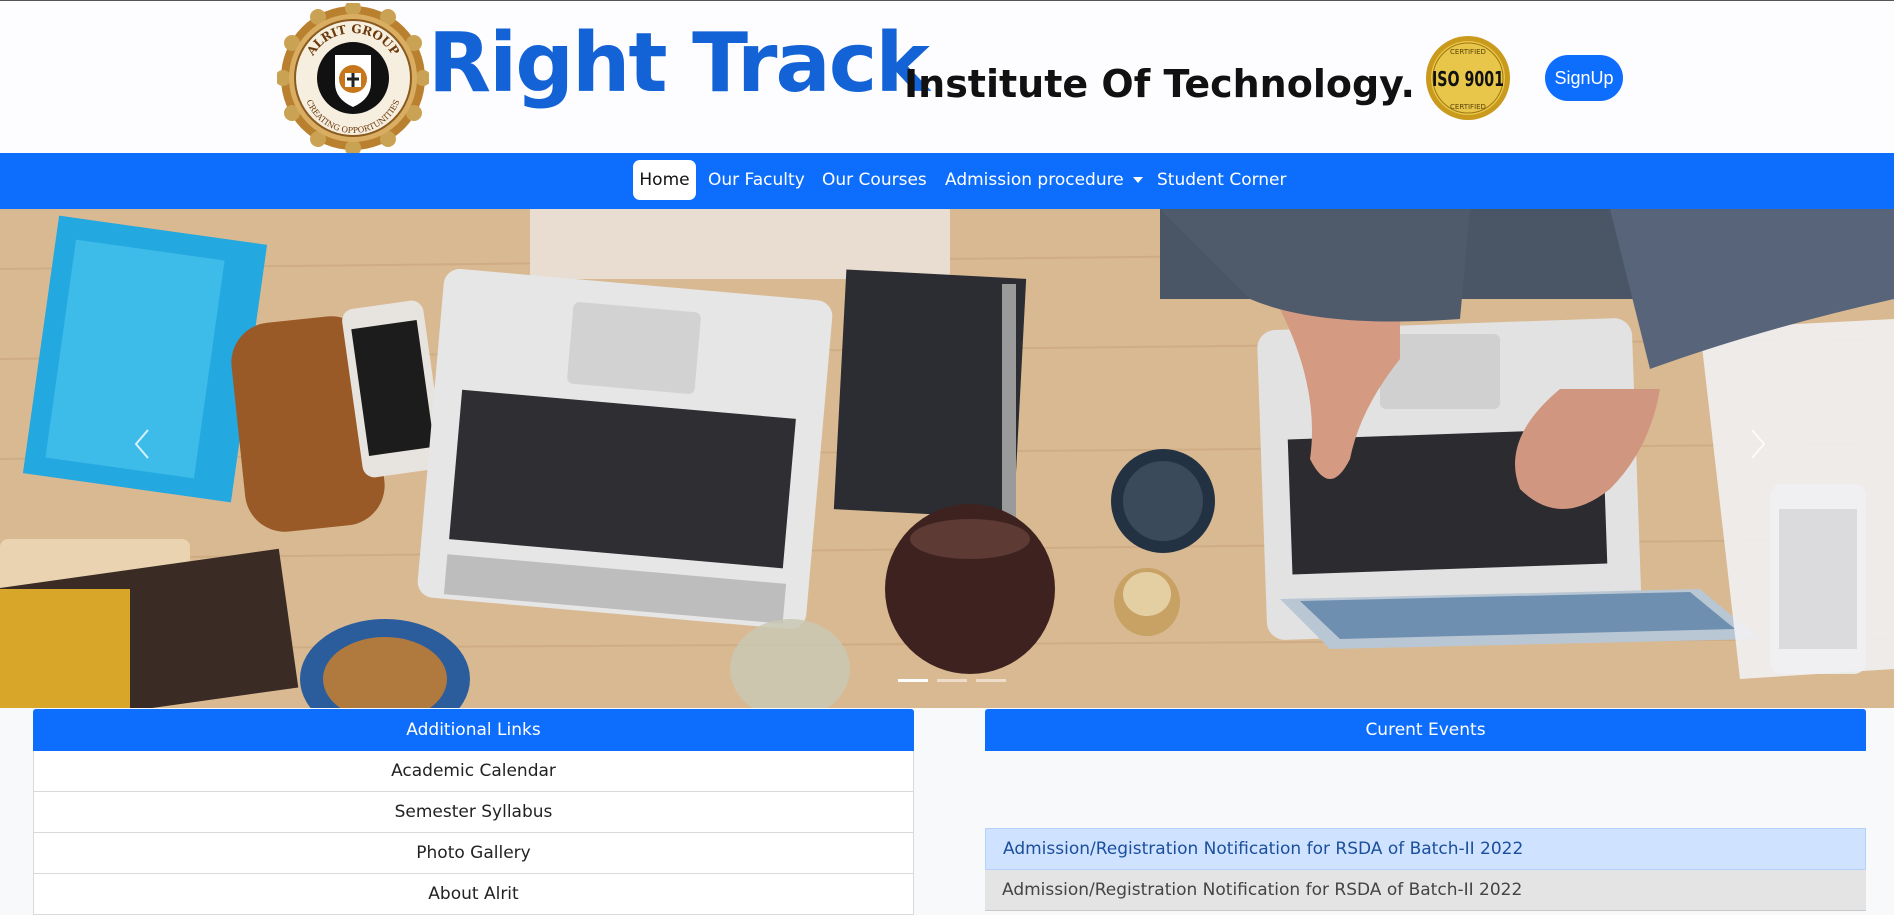 The image size is (1894, 915). What do you see at coordinates (1034, 180) in the screenshot?
I see `nav-admission-procedure-label: Admission procedure` at bounding box center [1034, 180].